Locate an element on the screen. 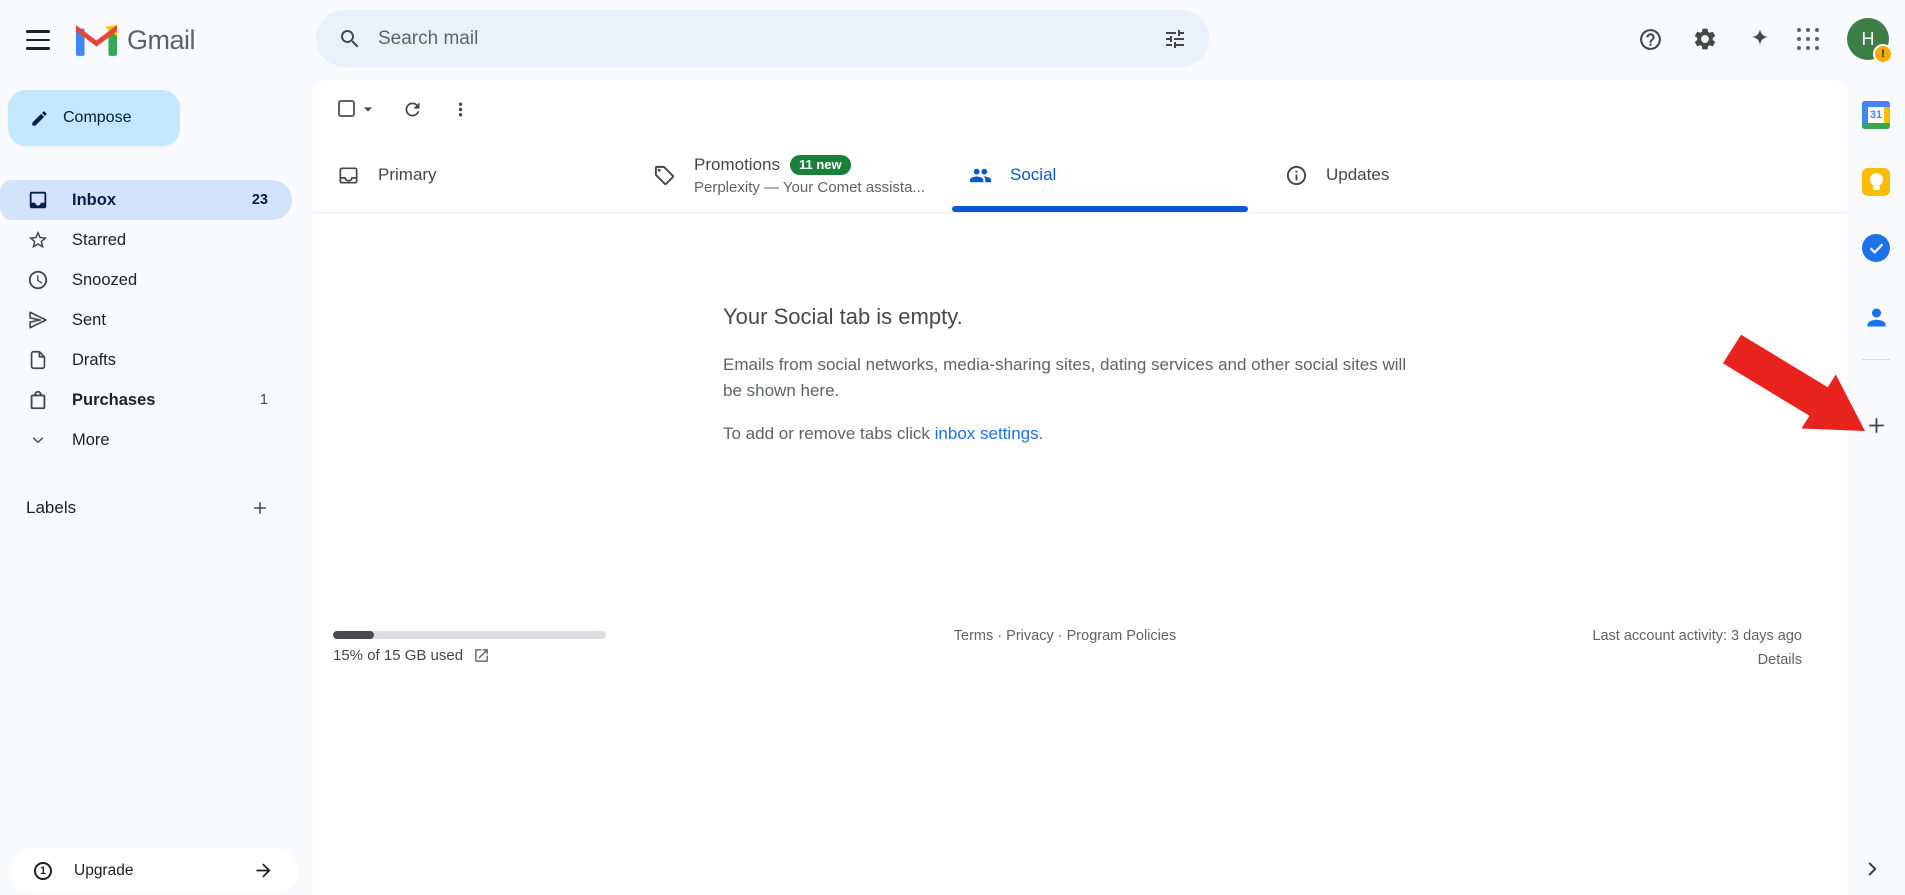 The height and width of the screenshot is (895, 1905). keep-icon is located at coordinates (1876, 182).